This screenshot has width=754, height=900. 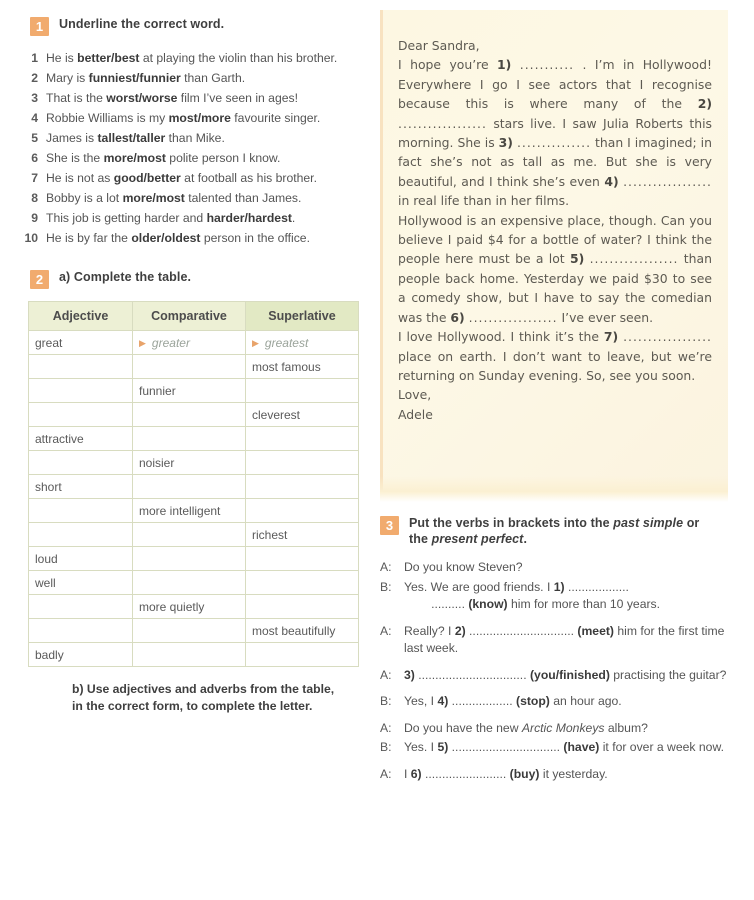 What do you see at coordinates (189, 342) in the screenshot?
I see `cell-comparative: ▶ greater` at bounding box center [189, 342].